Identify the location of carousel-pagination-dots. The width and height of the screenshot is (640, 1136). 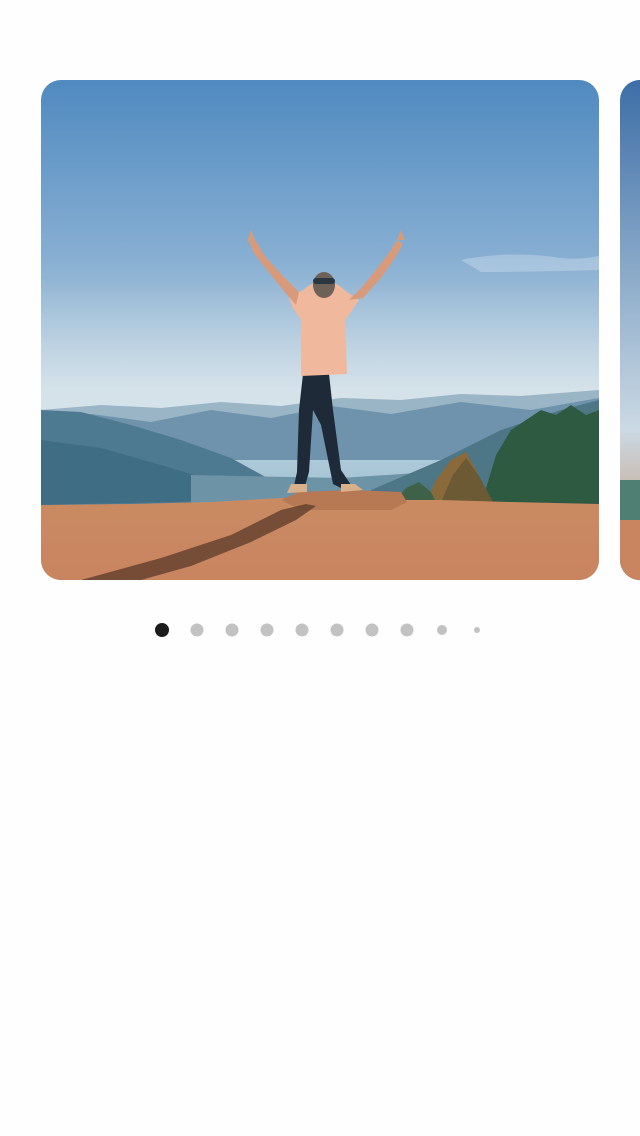
(320, 630).